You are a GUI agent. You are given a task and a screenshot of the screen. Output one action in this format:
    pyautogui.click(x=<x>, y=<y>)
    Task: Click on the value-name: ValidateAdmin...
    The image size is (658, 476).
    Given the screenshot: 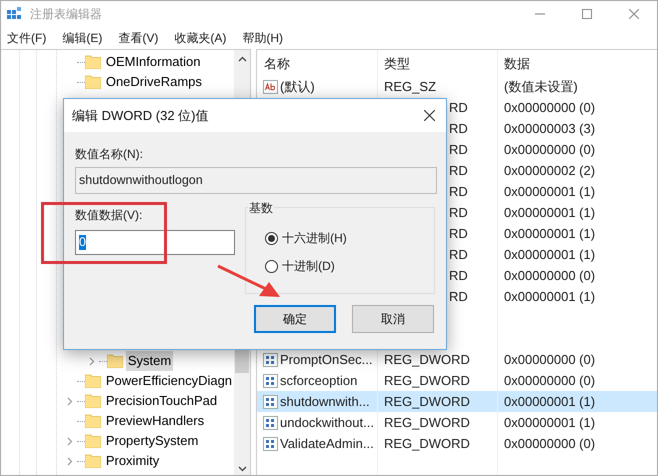 What is the action you would take?
    pyautogui.click(x=327, y=443)
    